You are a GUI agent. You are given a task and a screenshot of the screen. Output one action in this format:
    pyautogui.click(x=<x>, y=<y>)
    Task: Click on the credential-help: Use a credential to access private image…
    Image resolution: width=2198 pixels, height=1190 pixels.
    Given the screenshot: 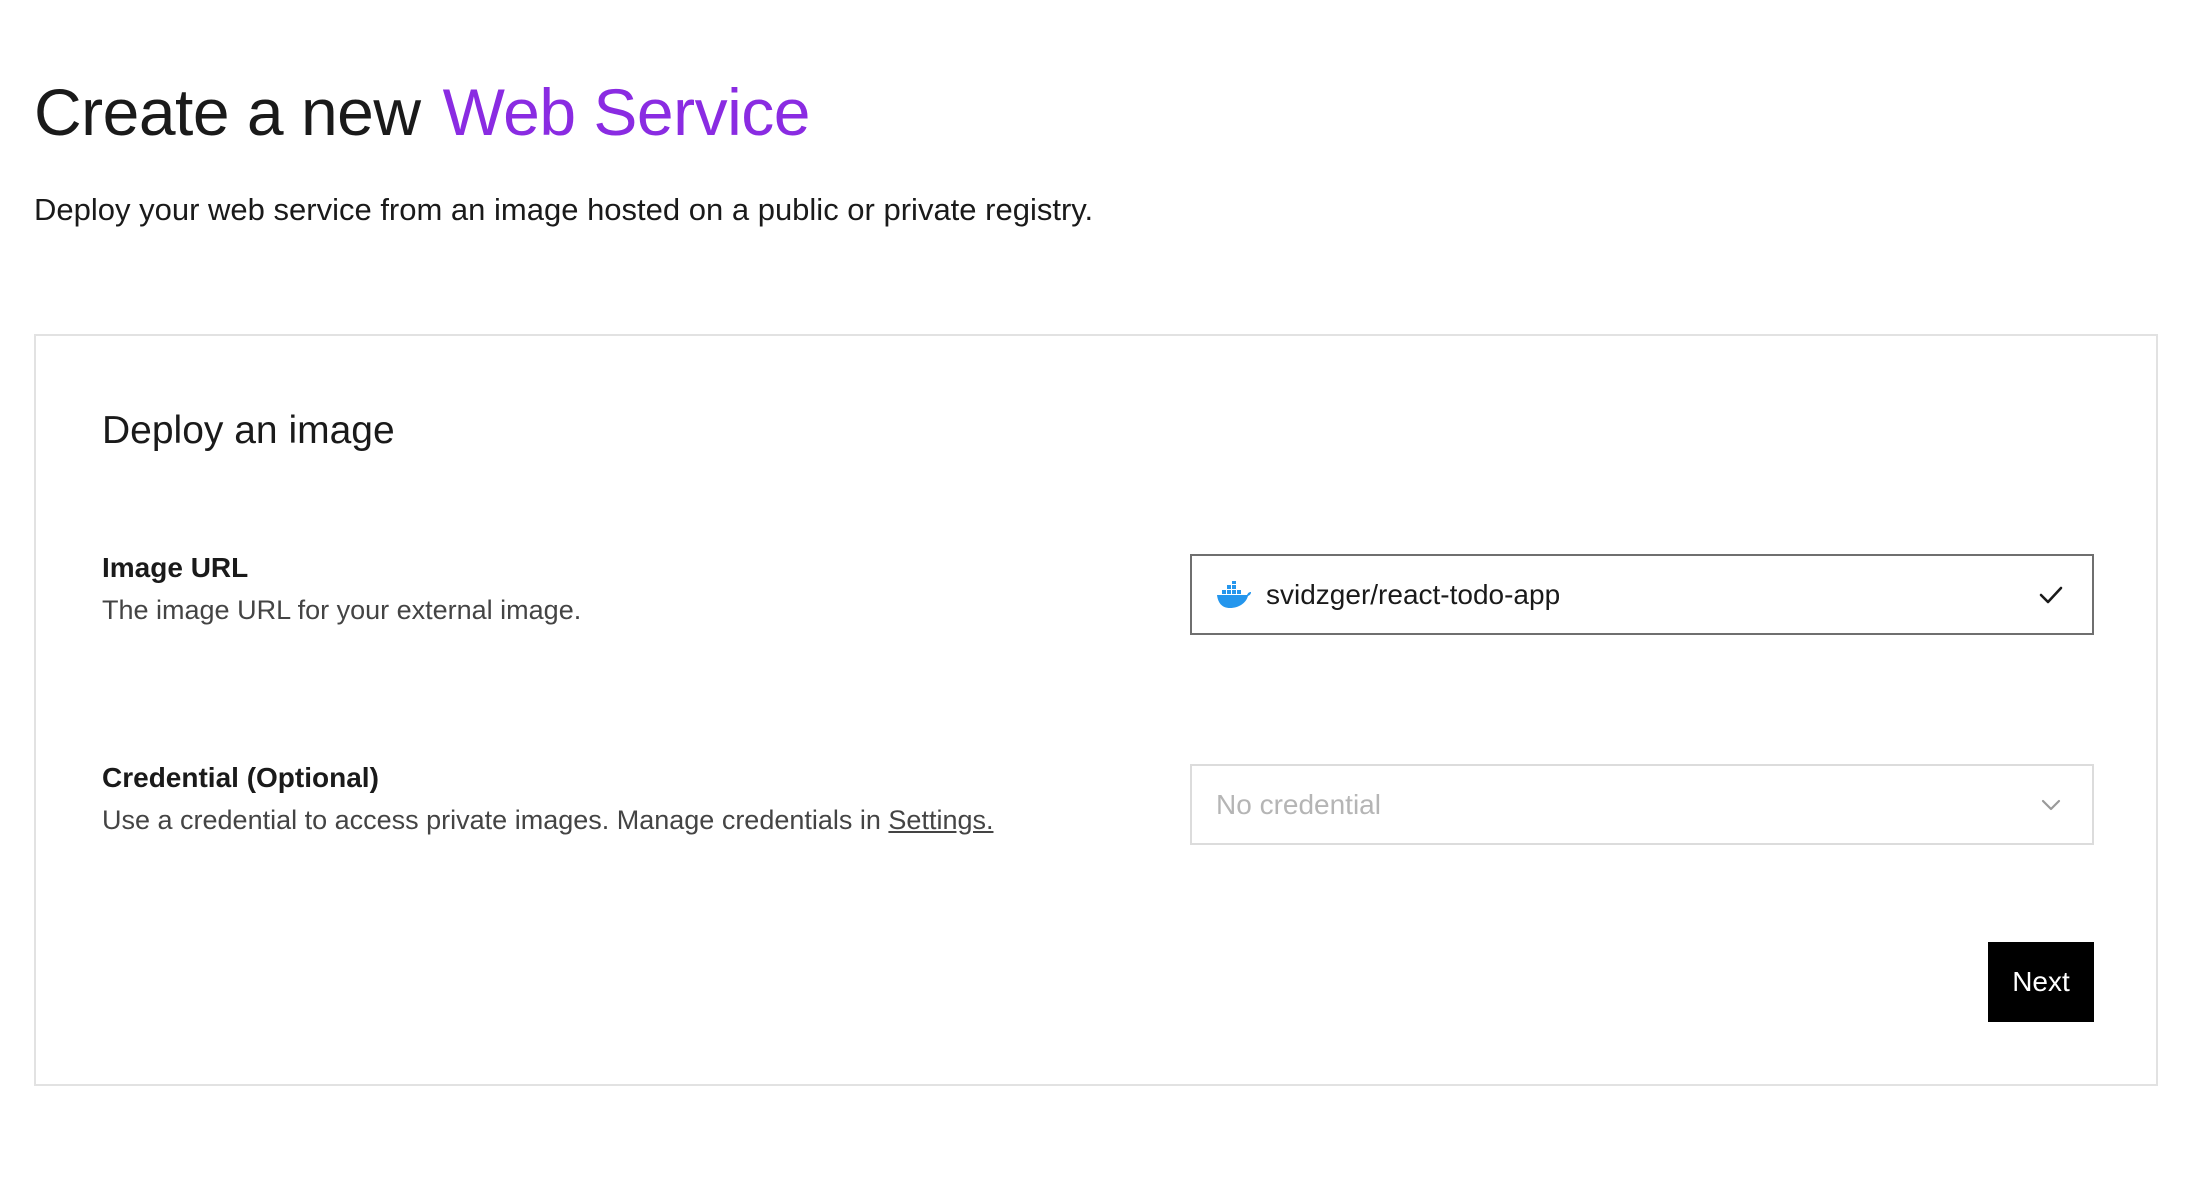 What is the action you would take?
    pyautogui.click(x=547, y=820)
    